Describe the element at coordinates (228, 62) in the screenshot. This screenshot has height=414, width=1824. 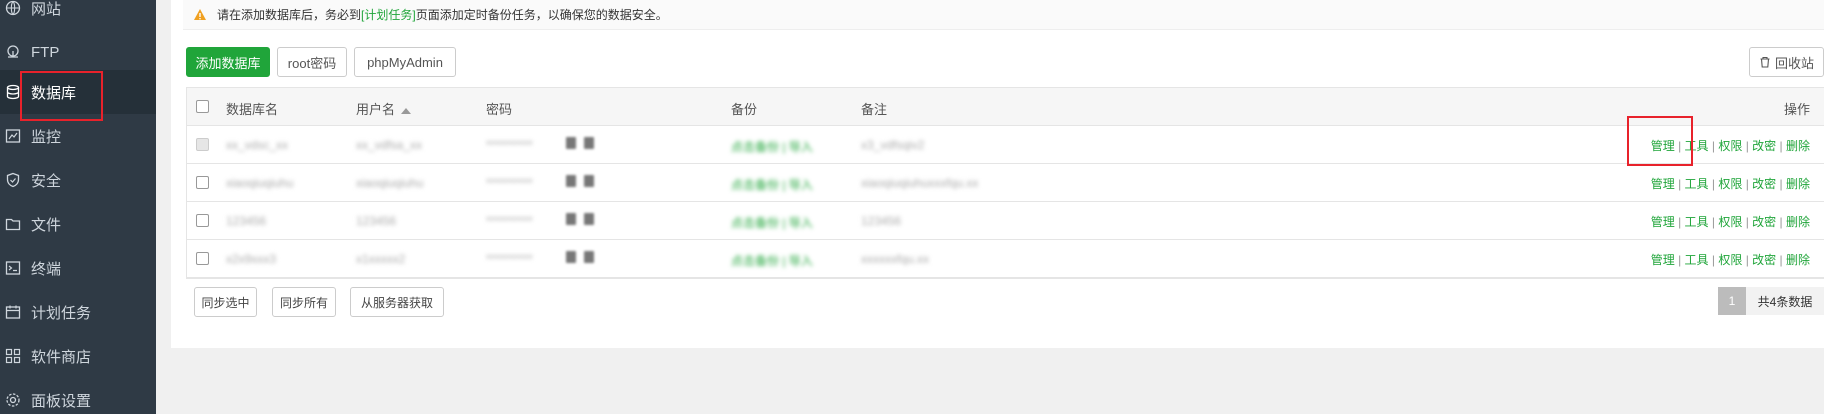
I see `add-database-button: 添加数据库` at that location.